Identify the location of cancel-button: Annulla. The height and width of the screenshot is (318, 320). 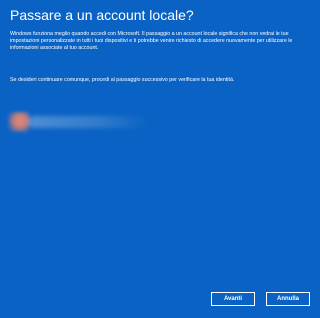
(288, 299).